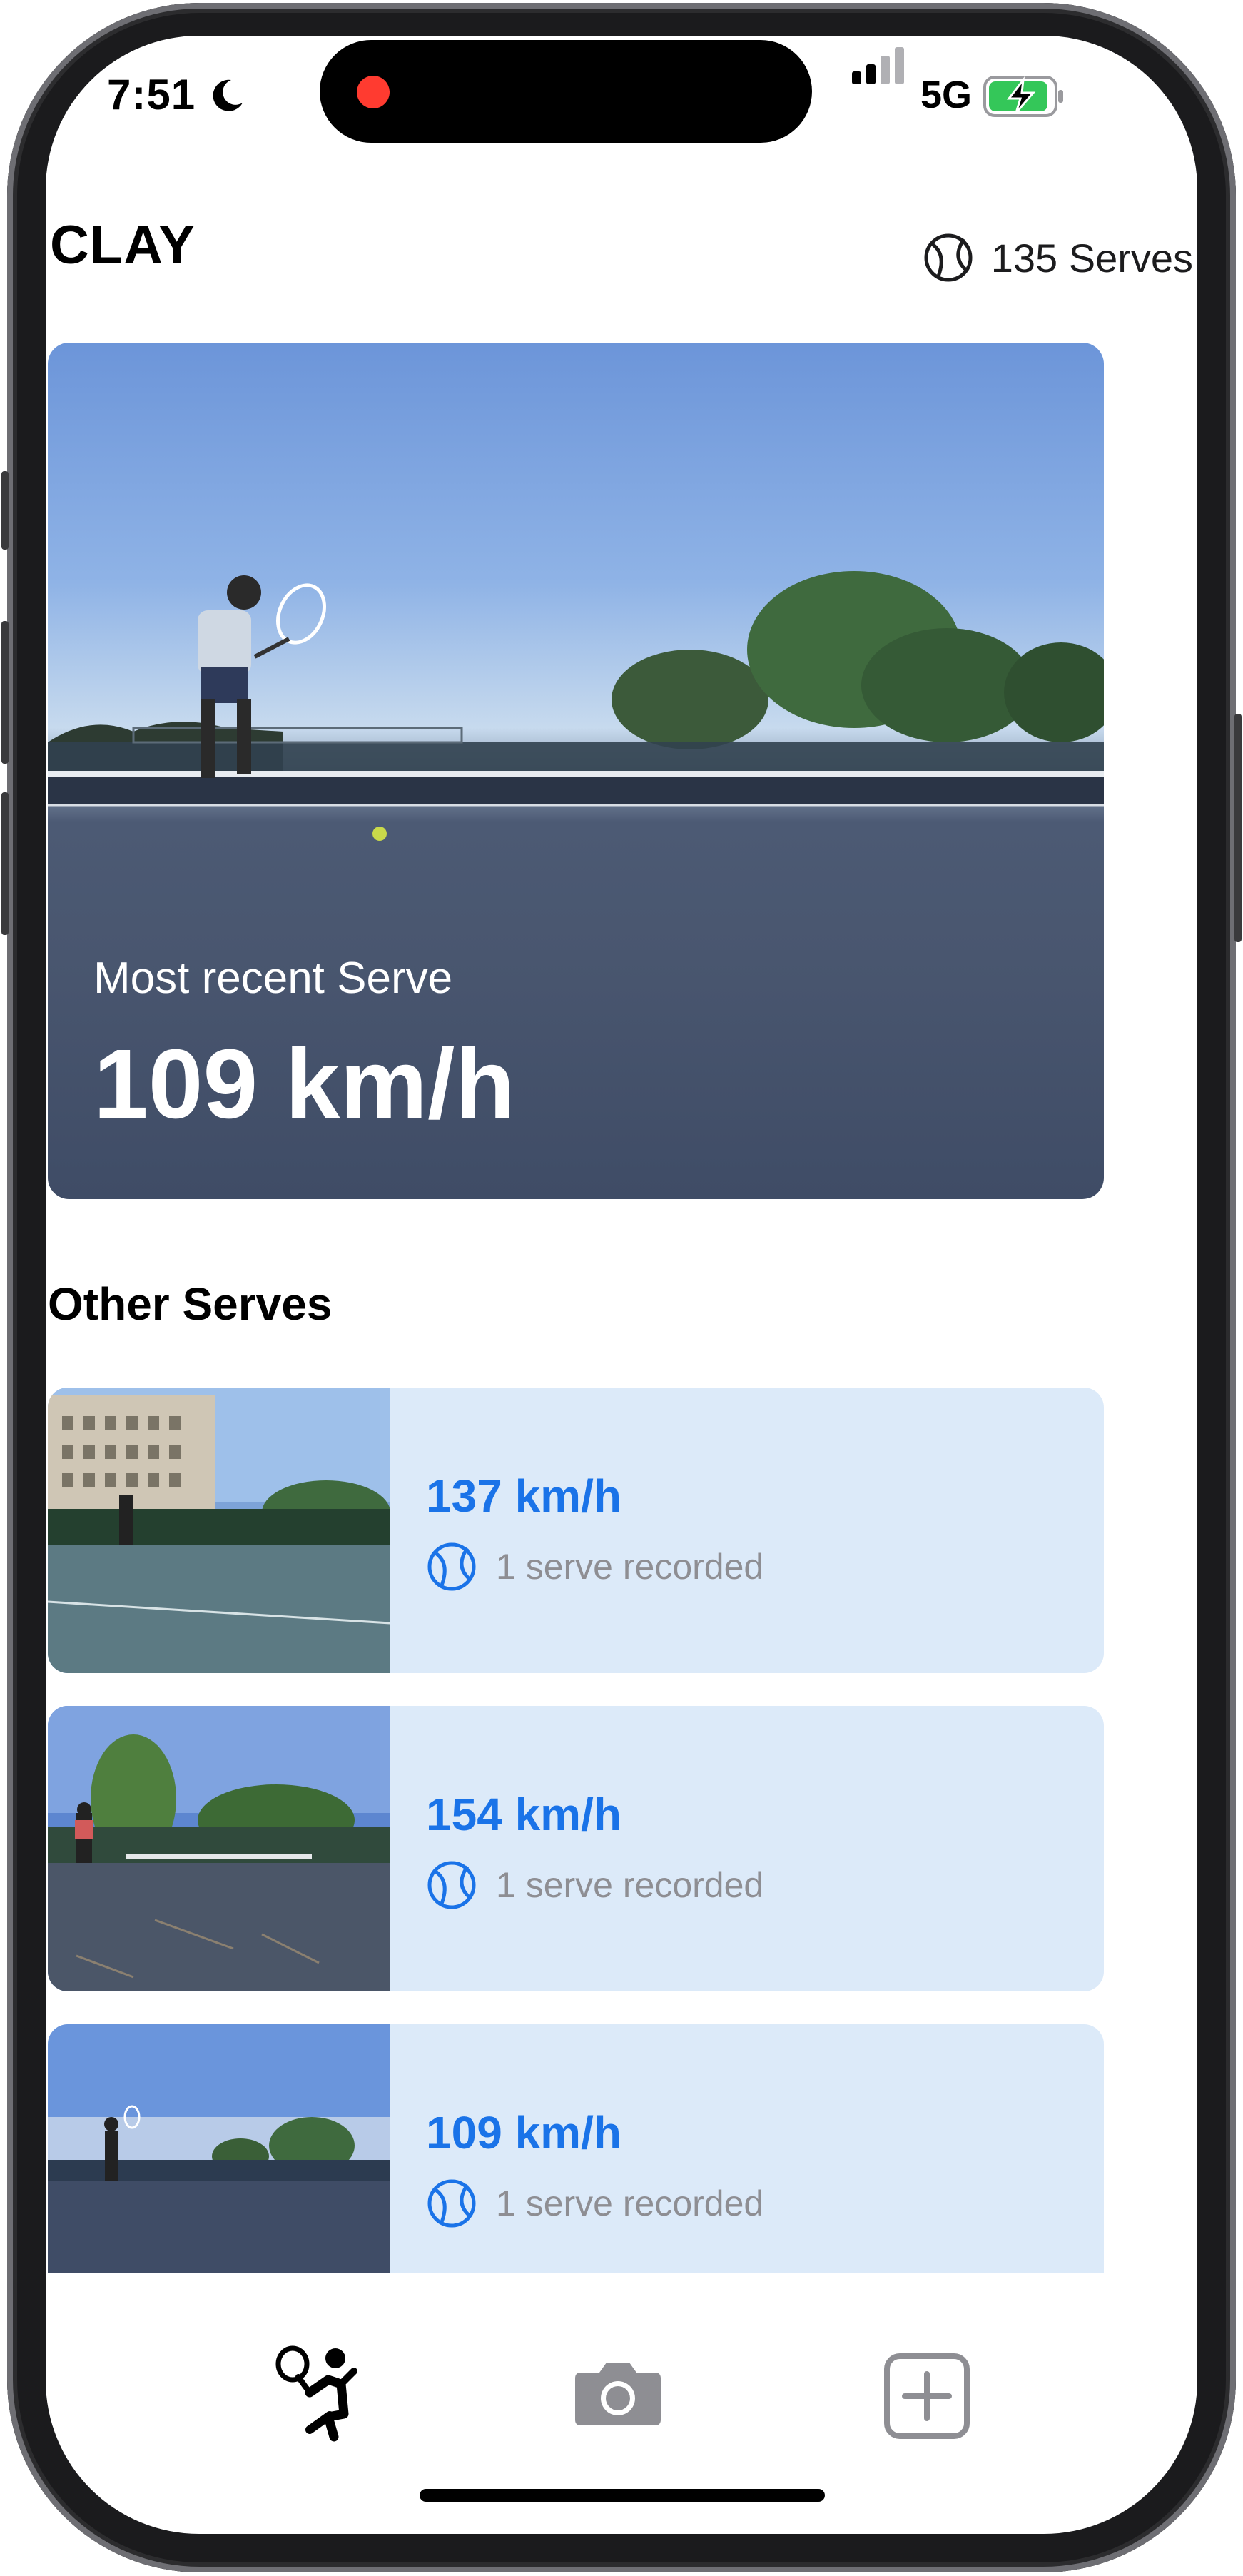 This screenshot has height=2576, width=1243. What do you see at coordinates (304, 1084) in the screenshot?
I see `hero-speed: 109 km/h` at bounding box center [304, 1084].